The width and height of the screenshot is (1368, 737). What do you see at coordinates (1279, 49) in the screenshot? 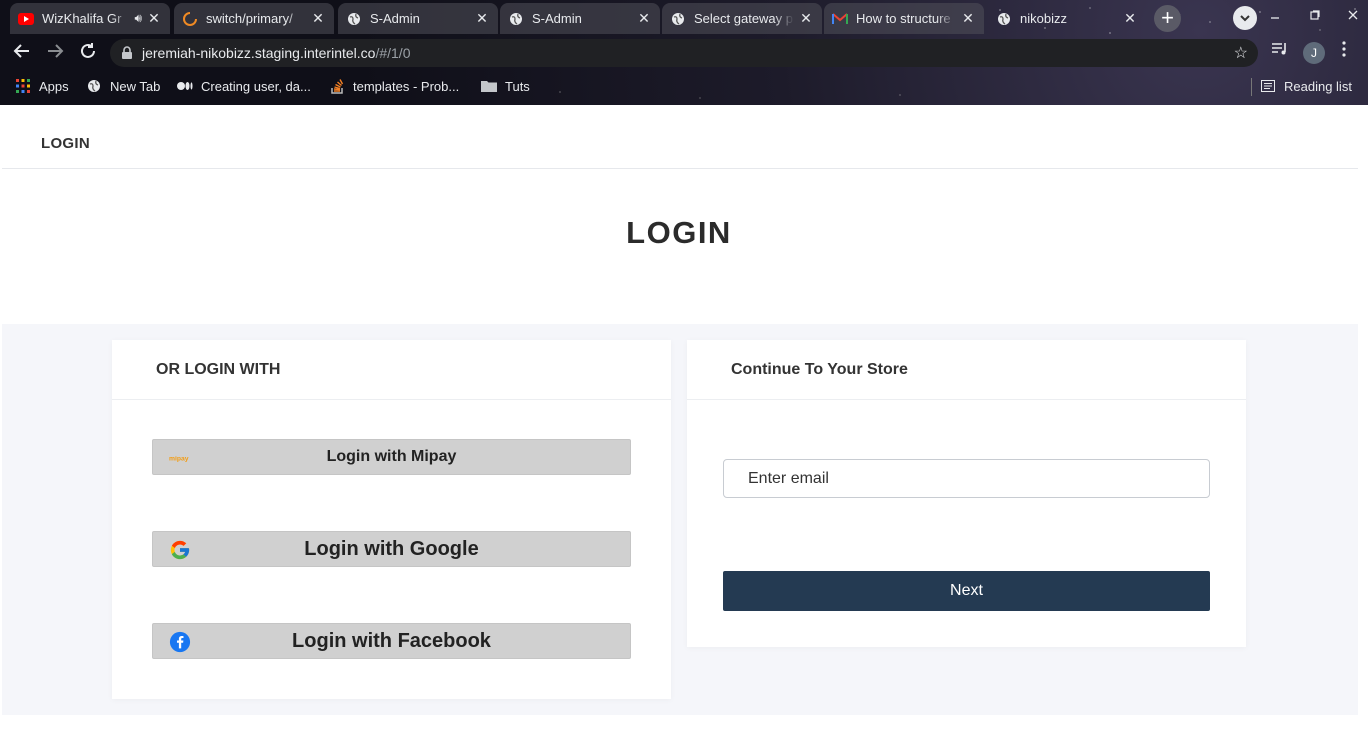
I see `playlist-icon` at bounding box center [1279, 49].